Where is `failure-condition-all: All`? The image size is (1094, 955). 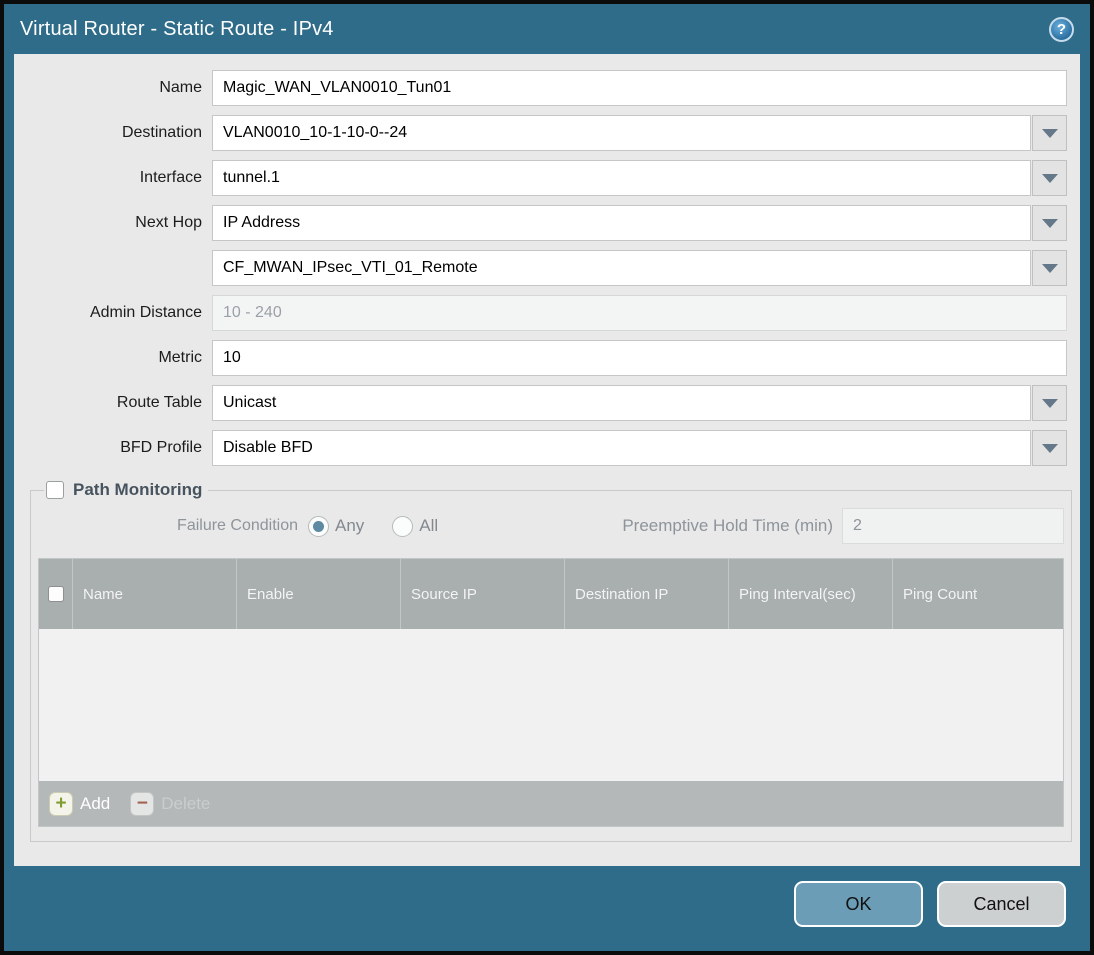 failure-condition-all: All is located at coordinates (415, 526).